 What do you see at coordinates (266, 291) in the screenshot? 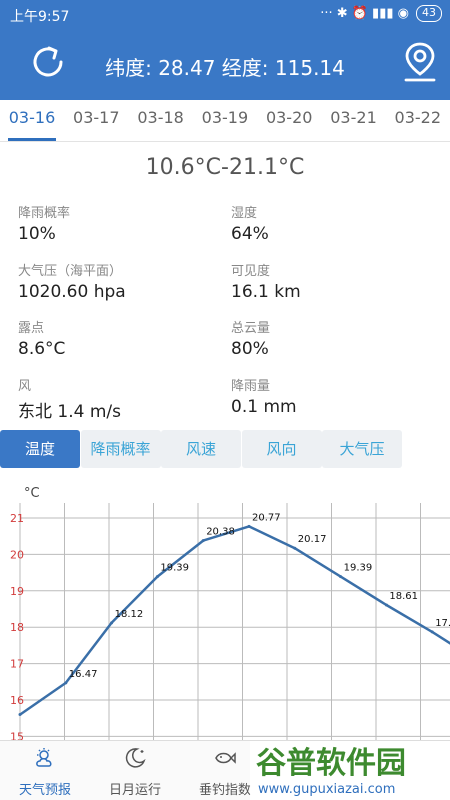
I see `info-value: 16.1 km` at bounding box center [266, 291].